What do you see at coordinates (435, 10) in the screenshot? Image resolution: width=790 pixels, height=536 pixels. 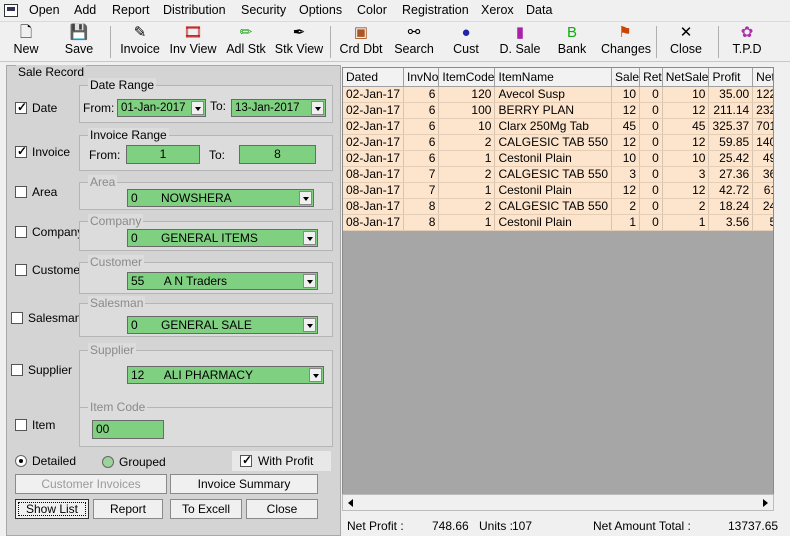 I see `menu-registration: Registration` at bounding box center [435, 10].